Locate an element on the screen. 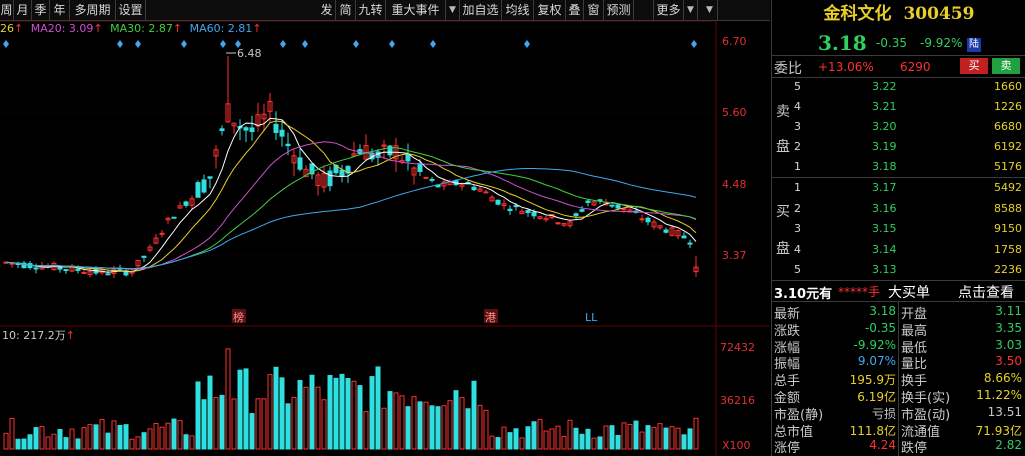  bid-level: 5 is located at coordinates (797, 269).